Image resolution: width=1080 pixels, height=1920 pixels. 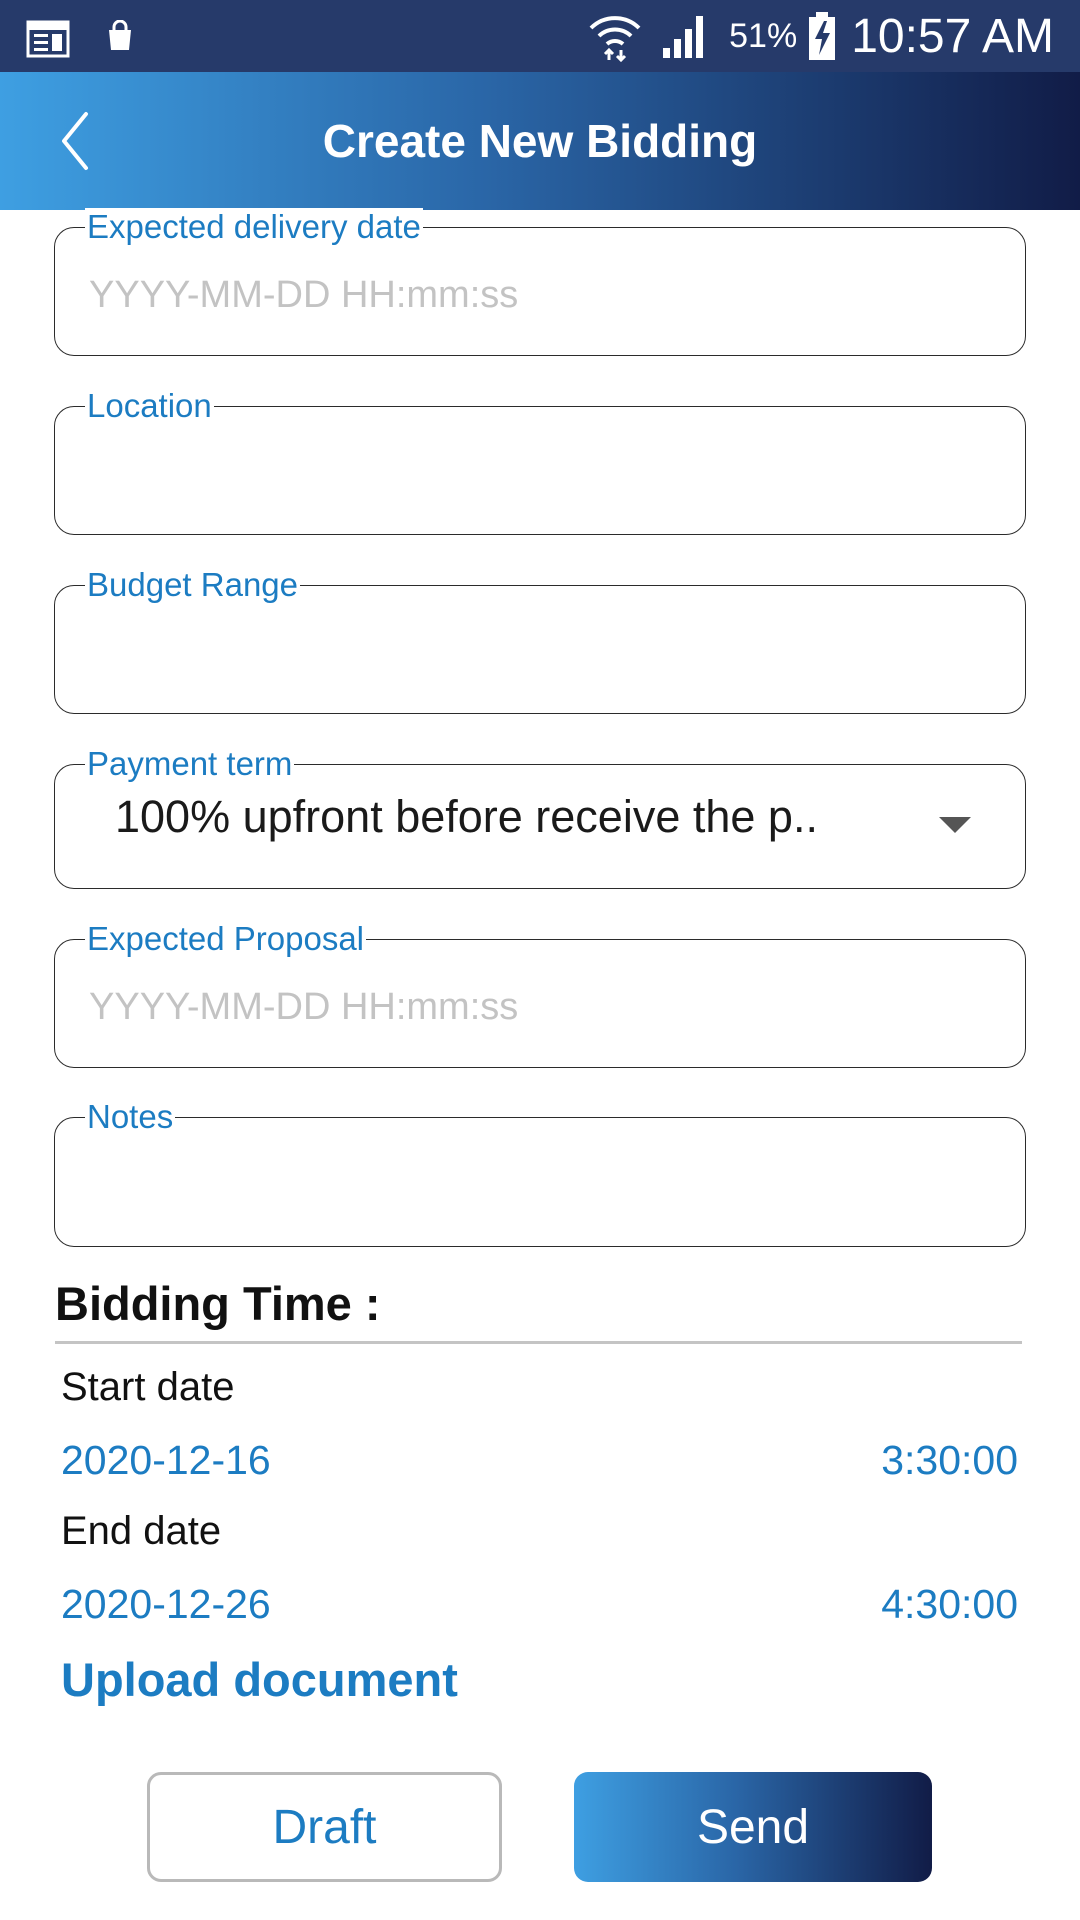 What do you see at coordinates (149, 406) in the screenshot?
I see `location-label: Location` at bounding box center [149, 406].